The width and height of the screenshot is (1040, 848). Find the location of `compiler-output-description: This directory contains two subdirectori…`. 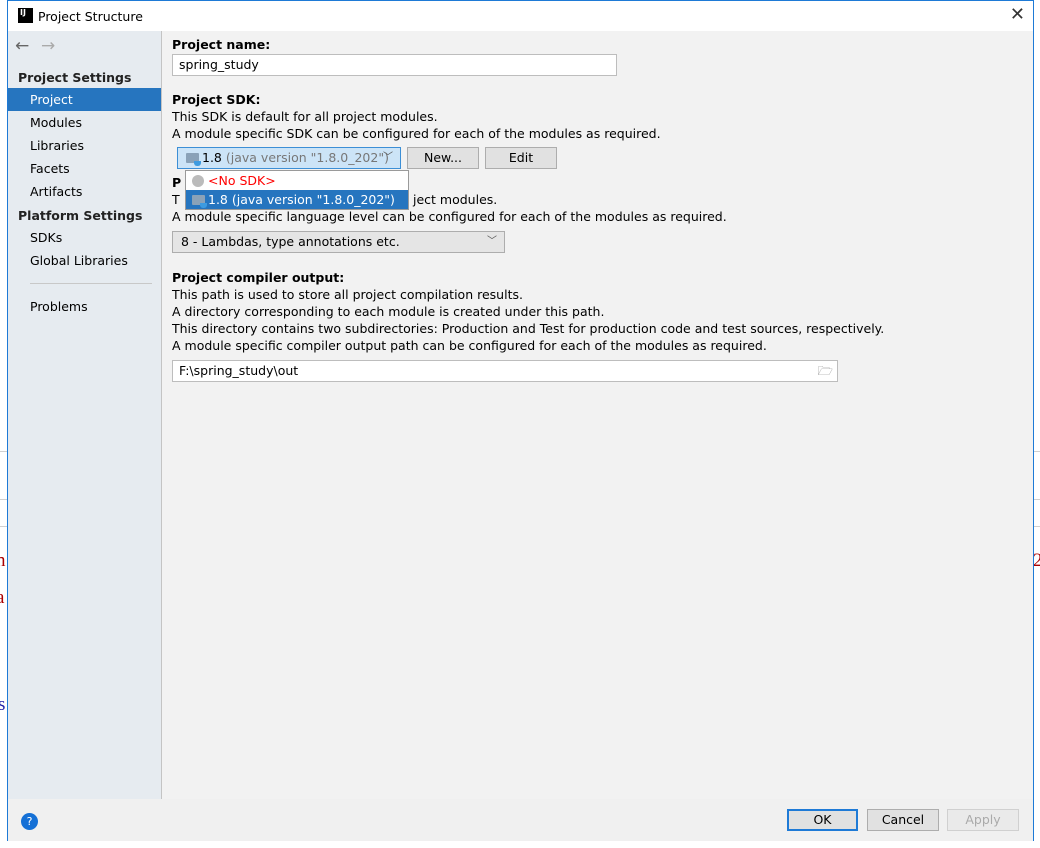

compiler-output-description: This directory contains two subdirectori… is located at coordinates (528, 328).